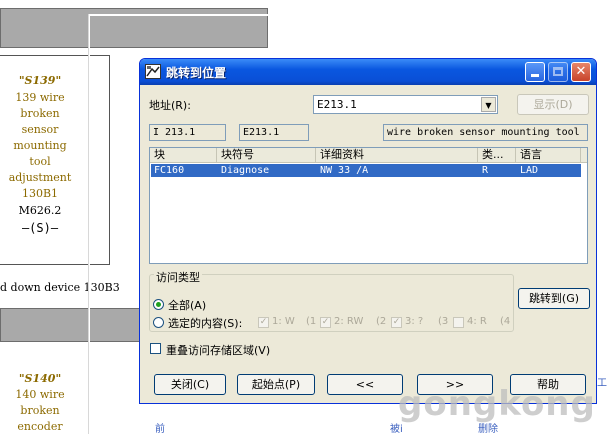  What do you see at coordinates (153, 71) in the screenshot?
I see `app-icon` at bounding box center [153, 71].